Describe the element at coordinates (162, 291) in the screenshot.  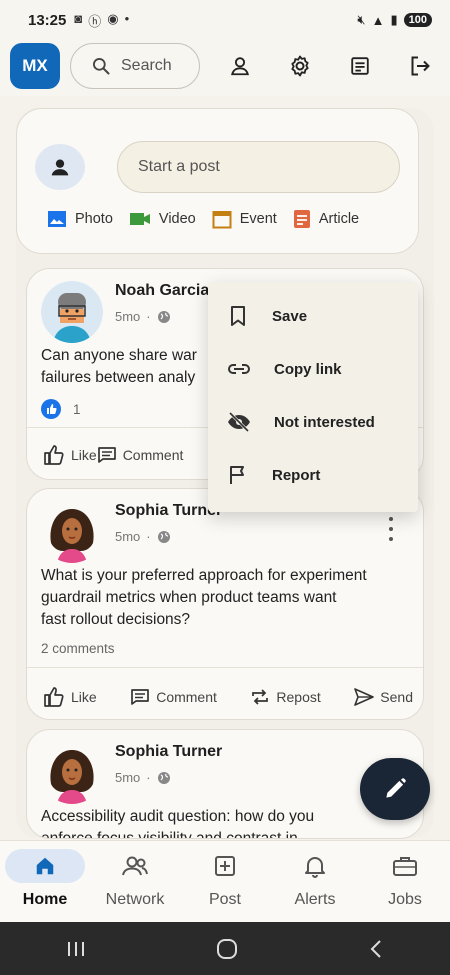
I see `author-name: Noah Garcia` at that location.